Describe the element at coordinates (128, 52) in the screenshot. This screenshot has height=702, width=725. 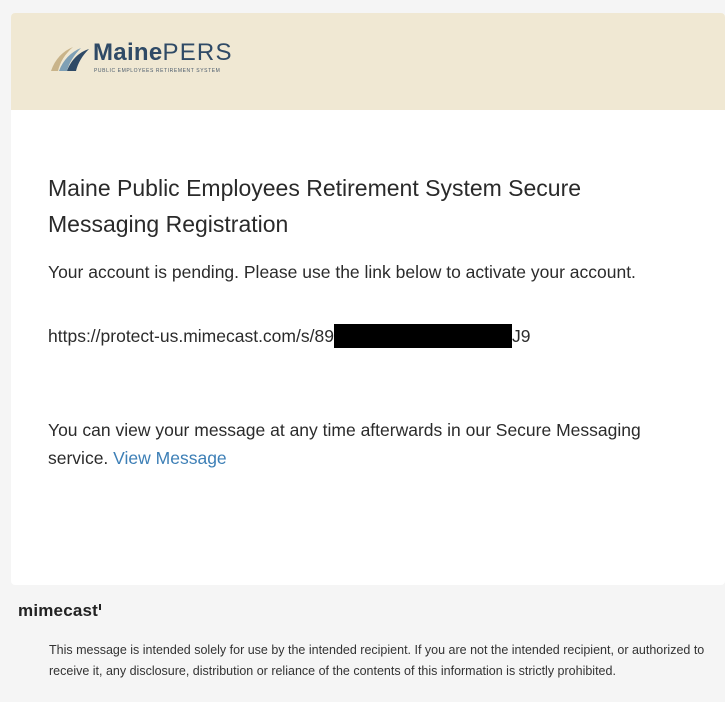
I see `logo-word-maine: Maine` at that location.